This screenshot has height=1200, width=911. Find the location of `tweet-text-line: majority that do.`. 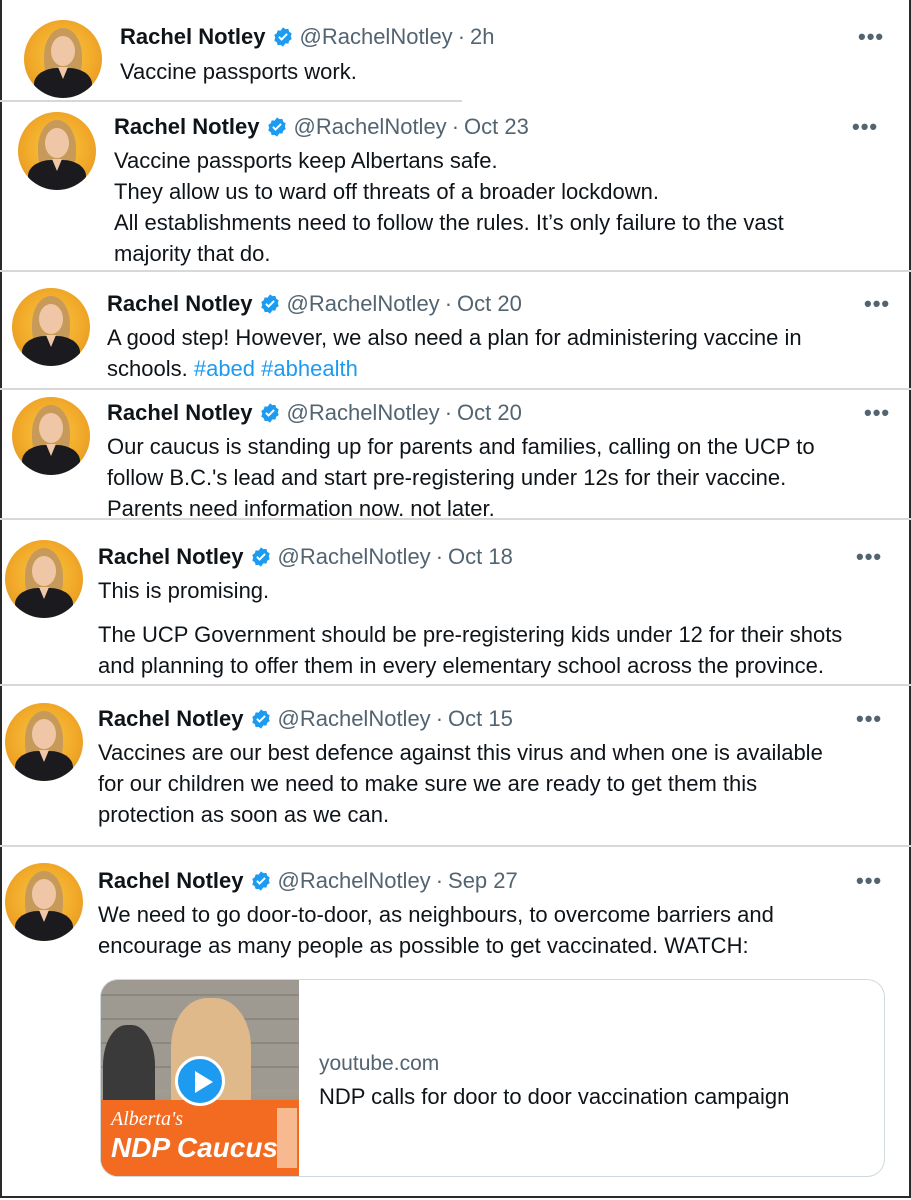

tweet-text-line: majority that do. is located at coordinates (192, 253).